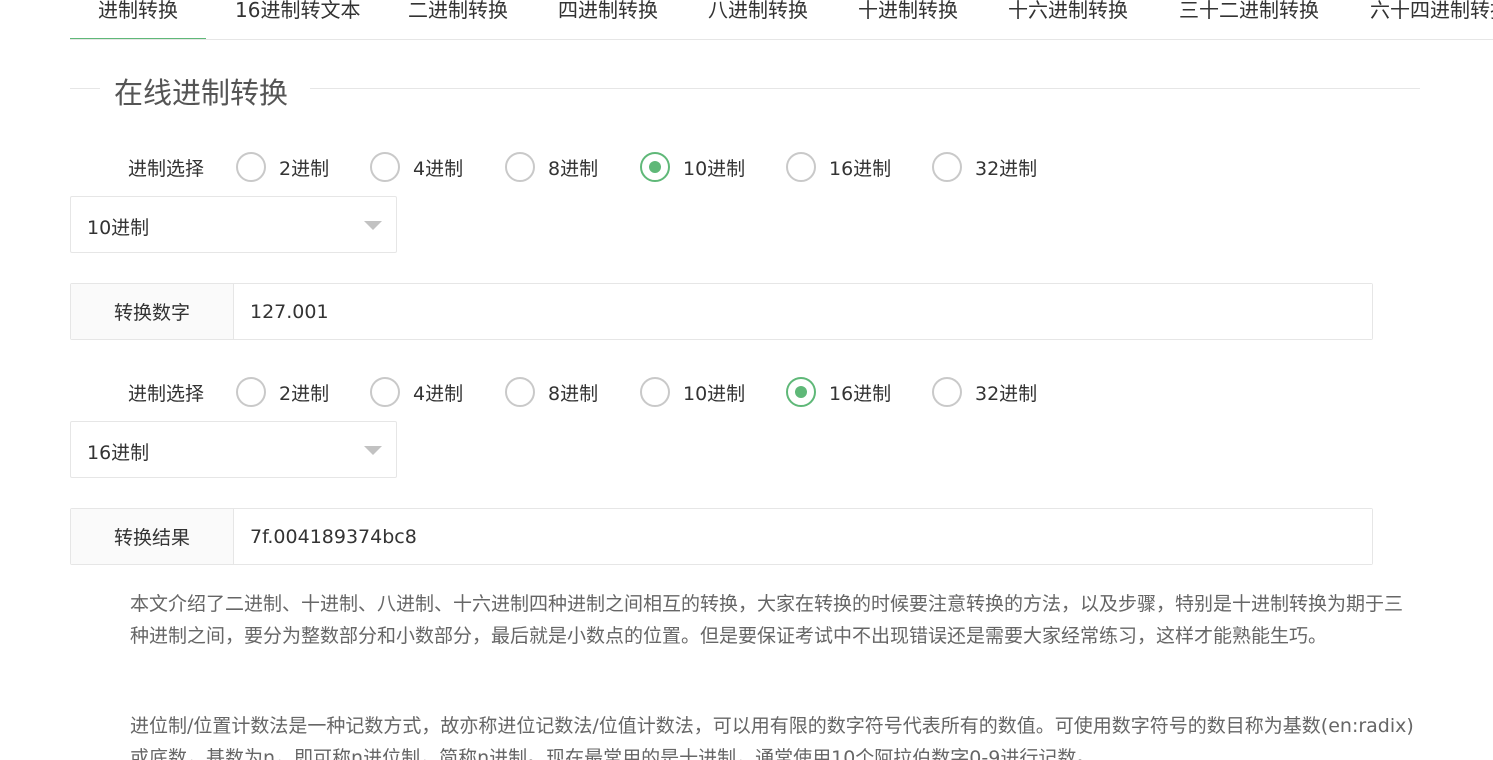  What do you see at coordinates (118, 453) in the screenshot?
I see `to-select-value: 16进制` at bounding box center [118, 453].